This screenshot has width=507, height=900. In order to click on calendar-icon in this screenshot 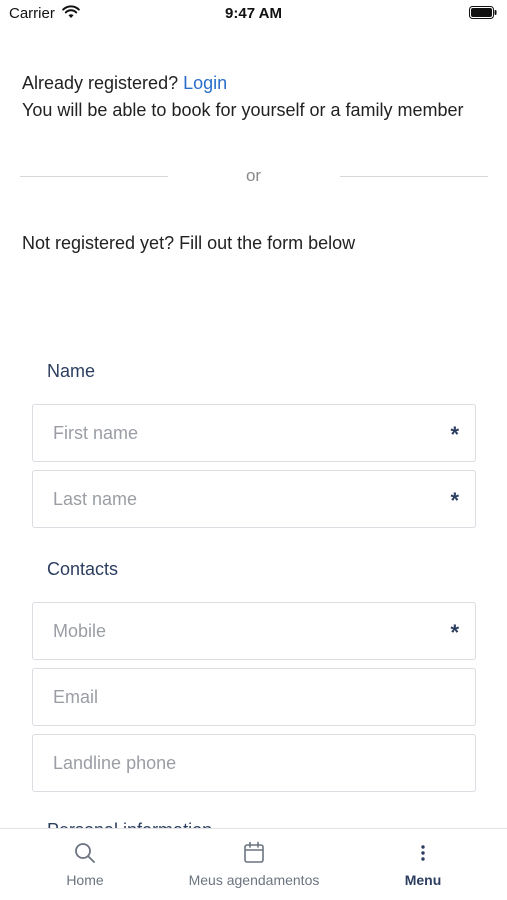, I will do `click(254, 852)`.